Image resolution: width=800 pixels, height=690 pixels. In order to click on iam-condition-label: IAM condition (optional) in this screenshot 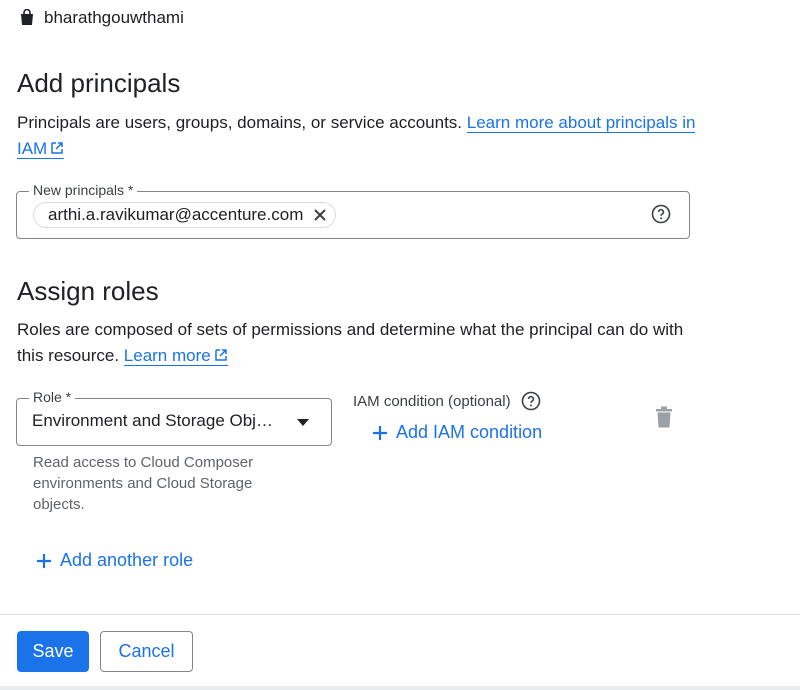, I will do `click(432, 401)`.